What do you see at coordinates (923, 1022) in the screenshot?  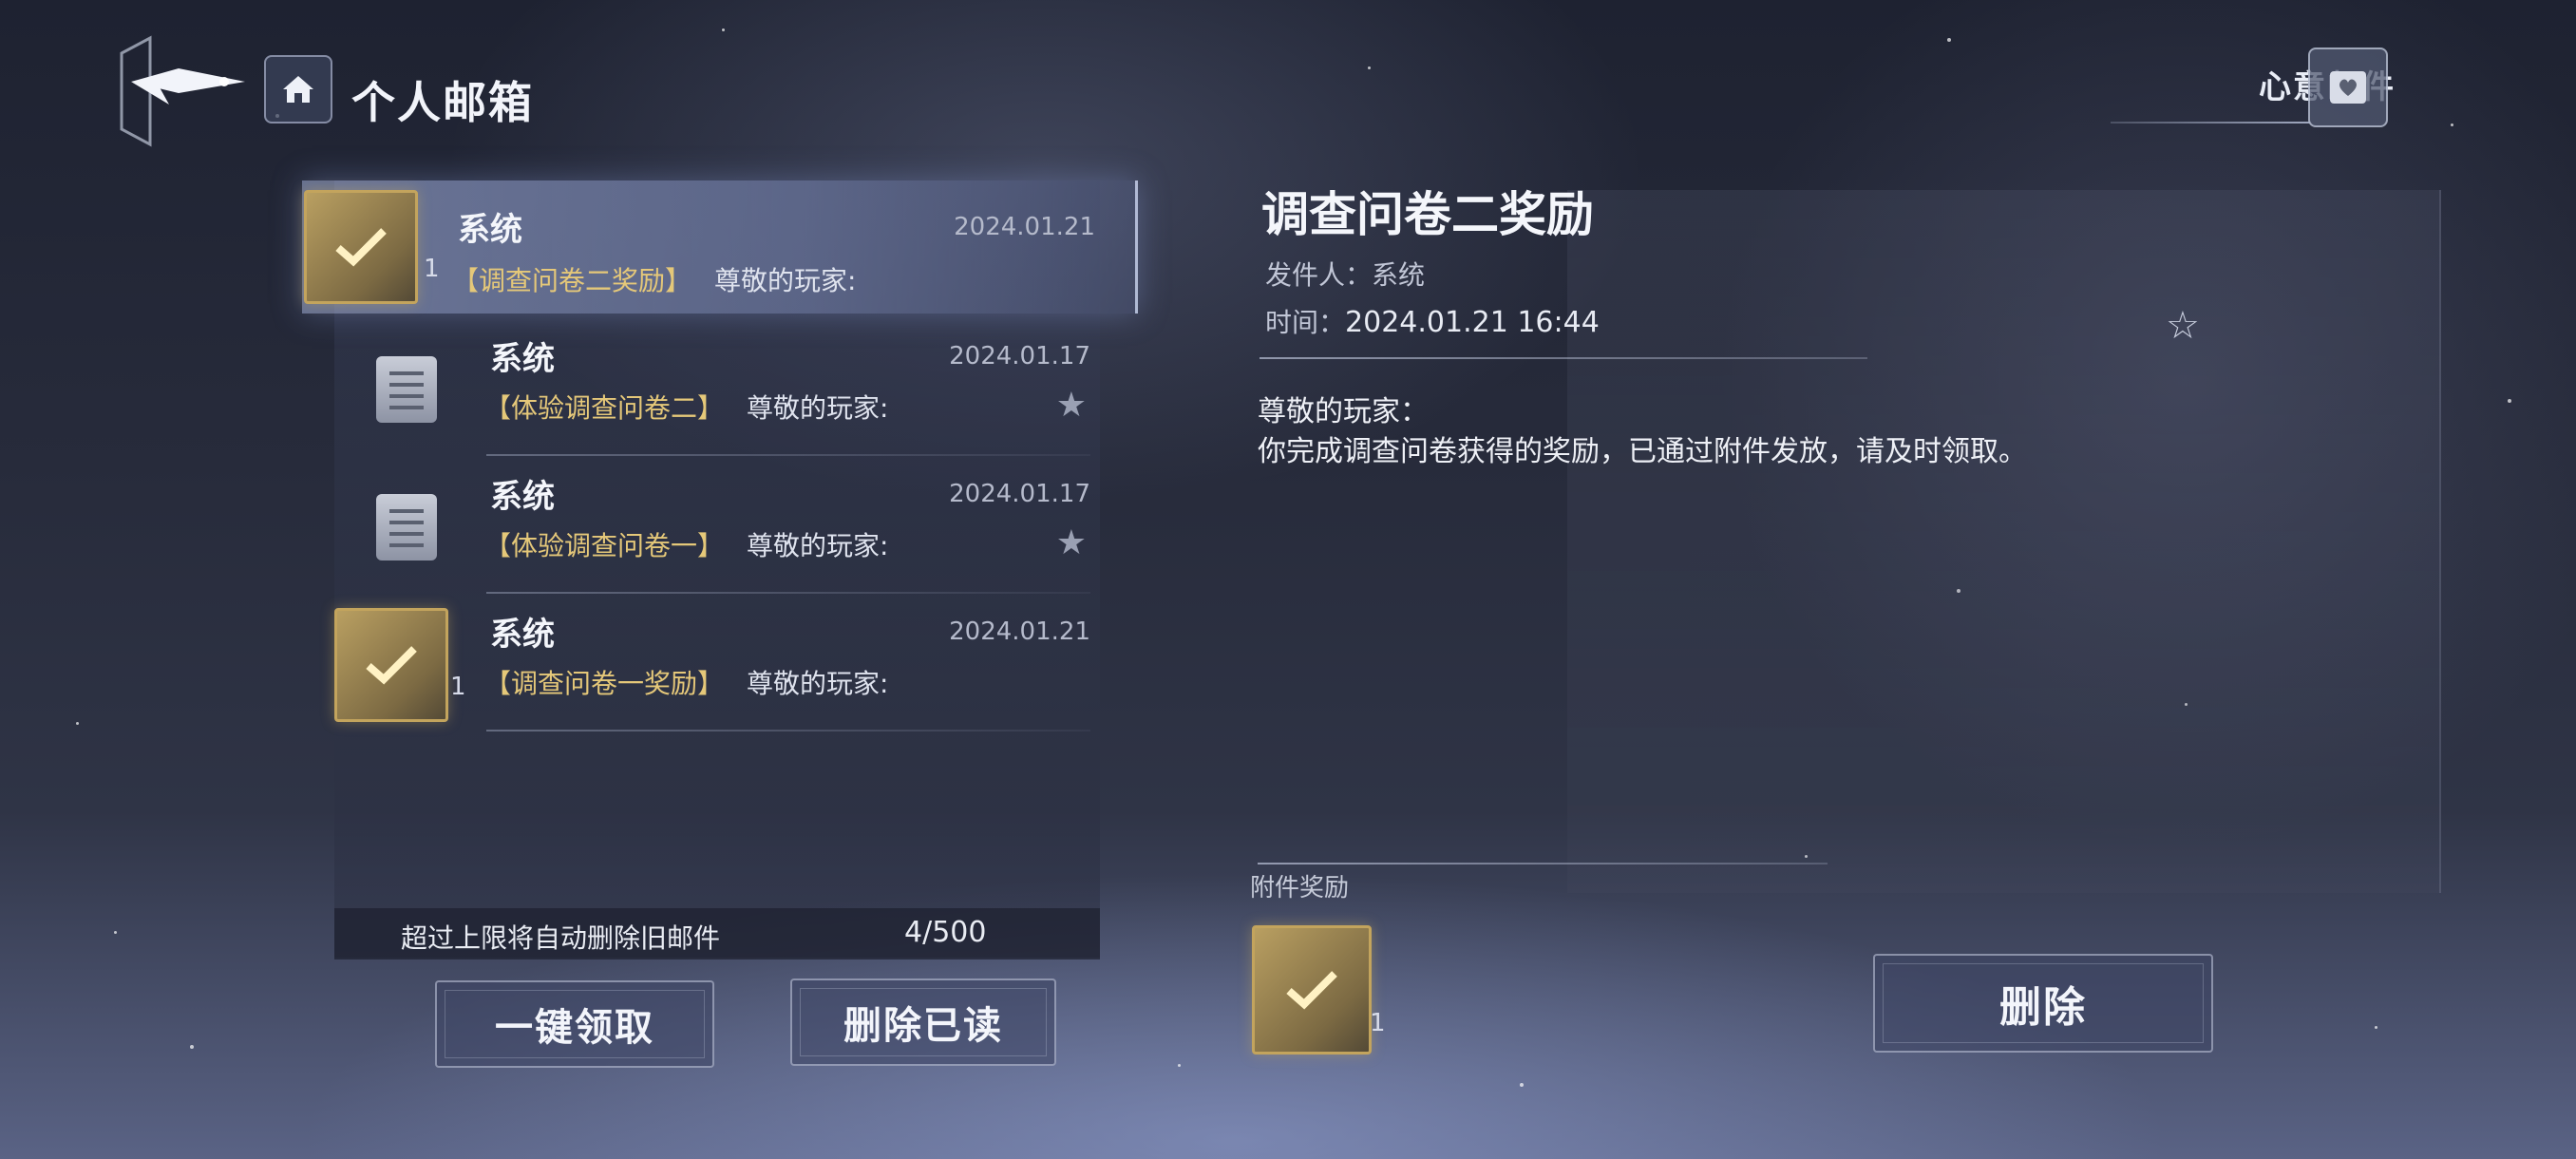 I see `delete-read-button: 删除已读` at bounding box center [923, 1022].